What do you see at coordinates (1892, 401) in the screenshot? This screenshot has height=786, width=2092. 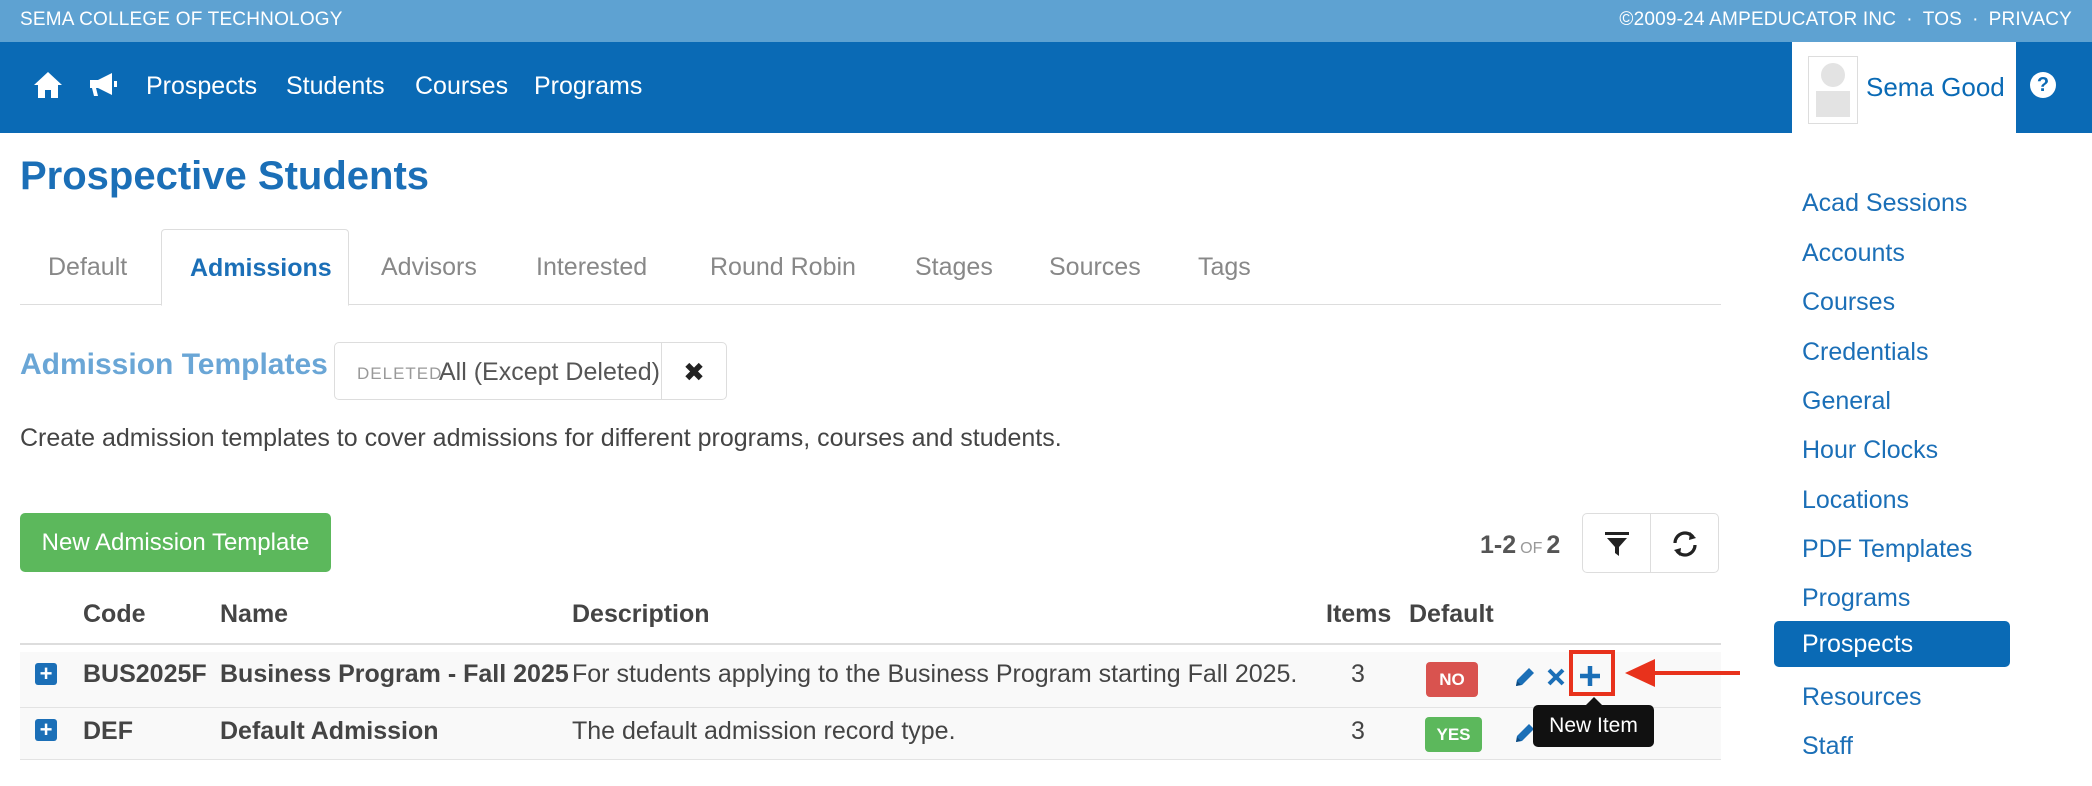 I see `sidebar-item-general: General` at bounding box center [1892, 401].